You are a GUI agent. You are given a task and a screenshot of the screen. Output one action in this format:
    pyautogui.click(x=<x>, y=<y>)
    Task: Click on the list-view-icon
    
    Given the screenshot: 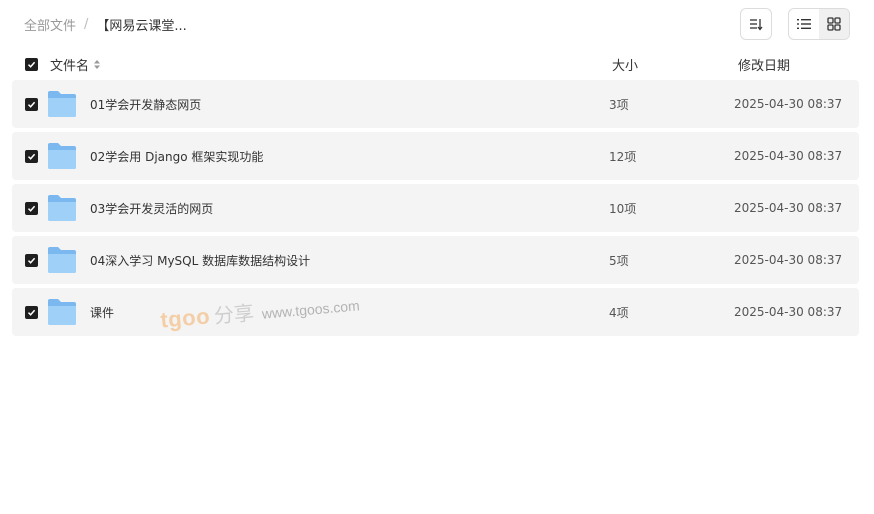 What is the action you would take?
    pyautogui.click(x=804, y=24)
    